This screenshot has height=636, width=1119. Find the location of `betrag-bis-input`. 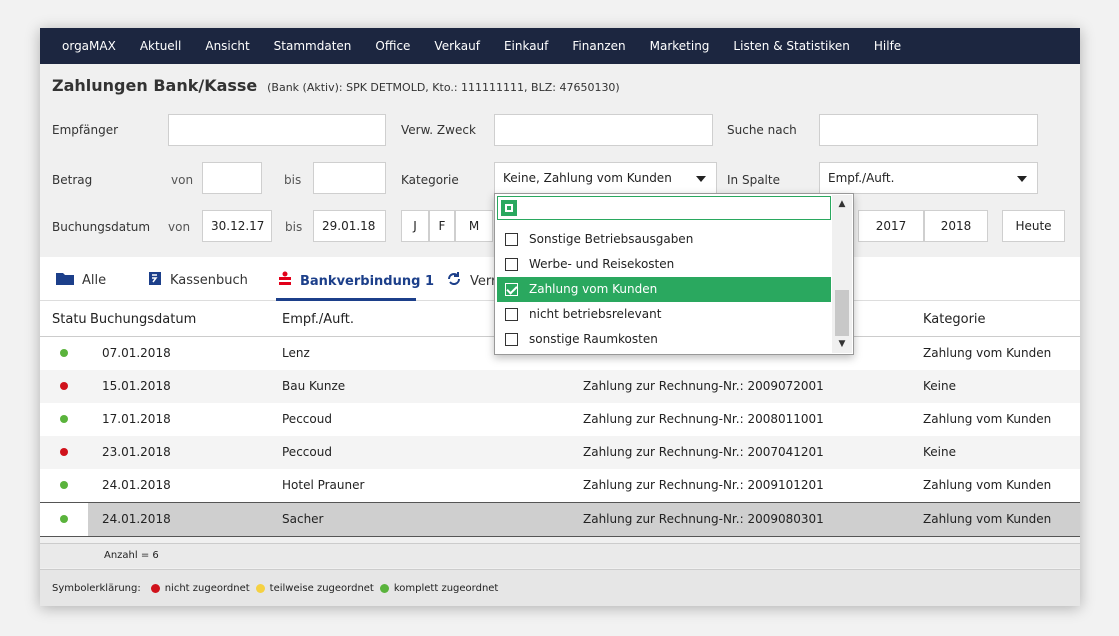

betrag-bis-input is located at coordinates (349, 178).